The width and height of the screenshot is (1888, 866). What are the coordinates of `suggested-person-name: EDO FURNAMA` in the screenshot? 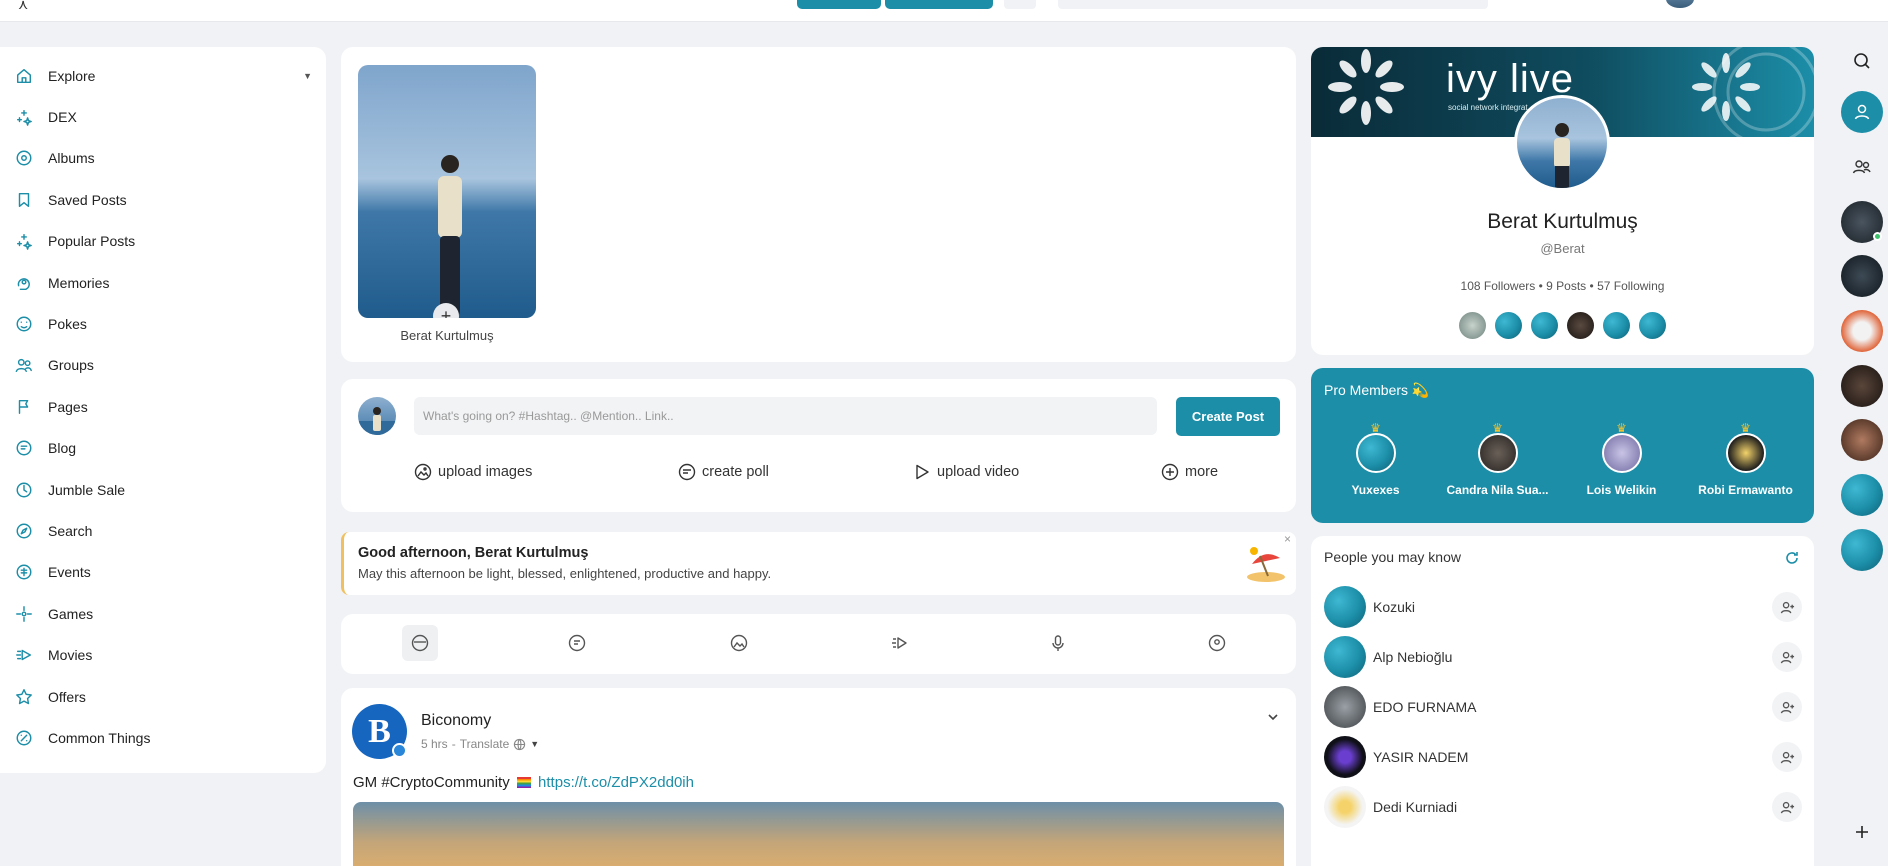 It's located at (1572, 707).